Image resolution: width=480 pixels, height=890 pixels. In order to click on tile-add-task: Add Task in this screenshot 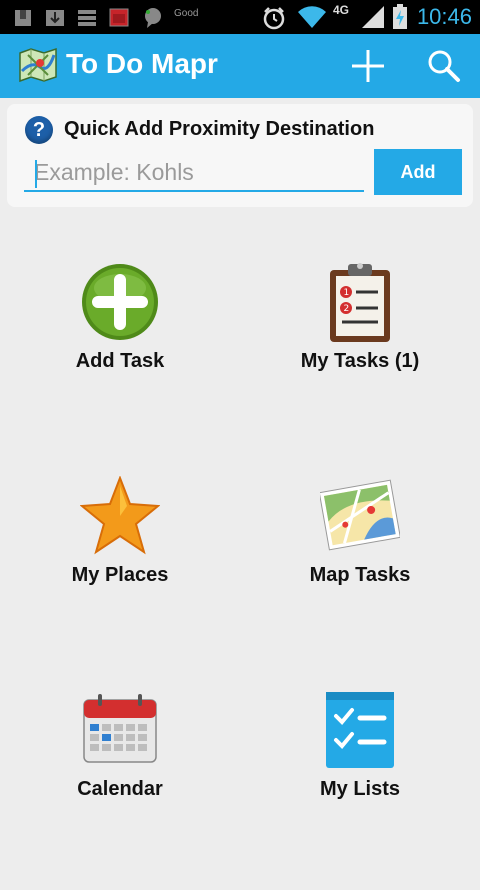, I will do `click(120, 362)`.